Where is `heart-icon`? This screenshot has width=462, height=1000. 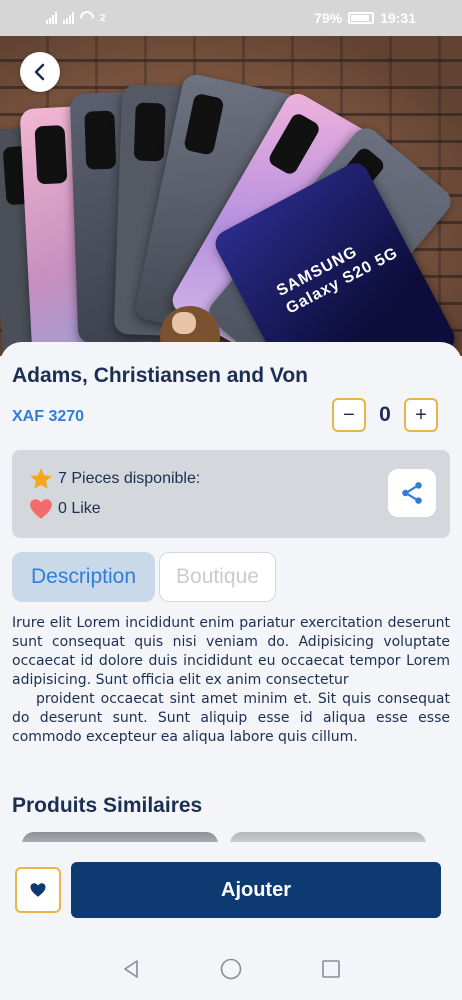
heart-icon is located at coordinates (41, 509).